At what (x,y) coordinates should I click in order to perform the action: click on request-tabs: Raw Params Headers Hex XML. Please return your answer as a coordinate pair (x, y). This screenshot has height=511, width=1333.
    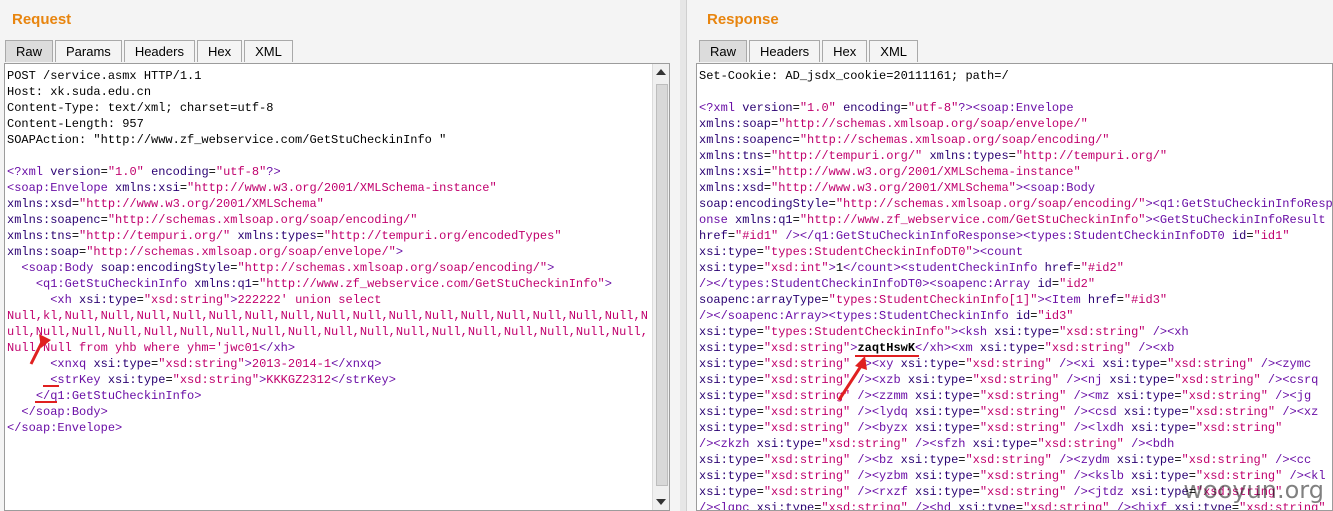
    Looking at the image, I should click on (150, 51).